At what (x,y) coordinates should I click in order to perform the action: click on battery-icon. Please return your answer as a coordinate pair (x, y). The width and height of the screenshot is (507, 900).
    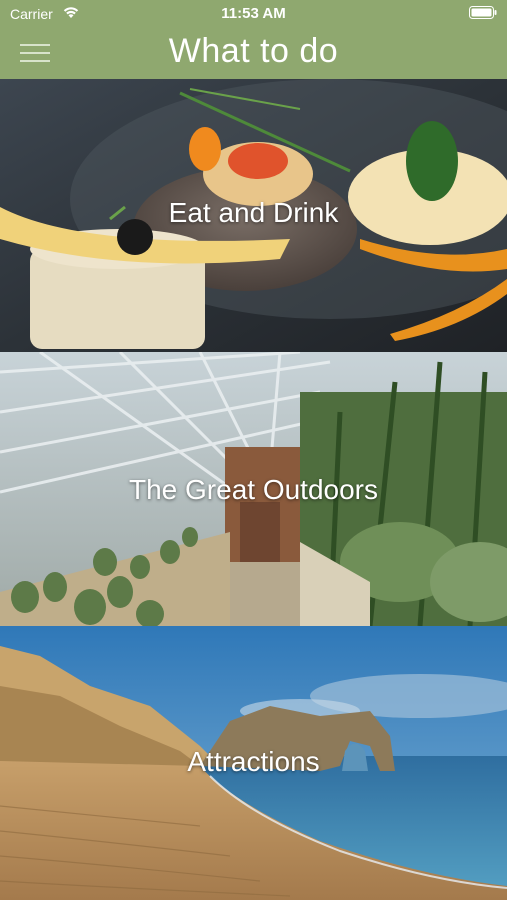
    Looking at the image, I should click on (483, 12).